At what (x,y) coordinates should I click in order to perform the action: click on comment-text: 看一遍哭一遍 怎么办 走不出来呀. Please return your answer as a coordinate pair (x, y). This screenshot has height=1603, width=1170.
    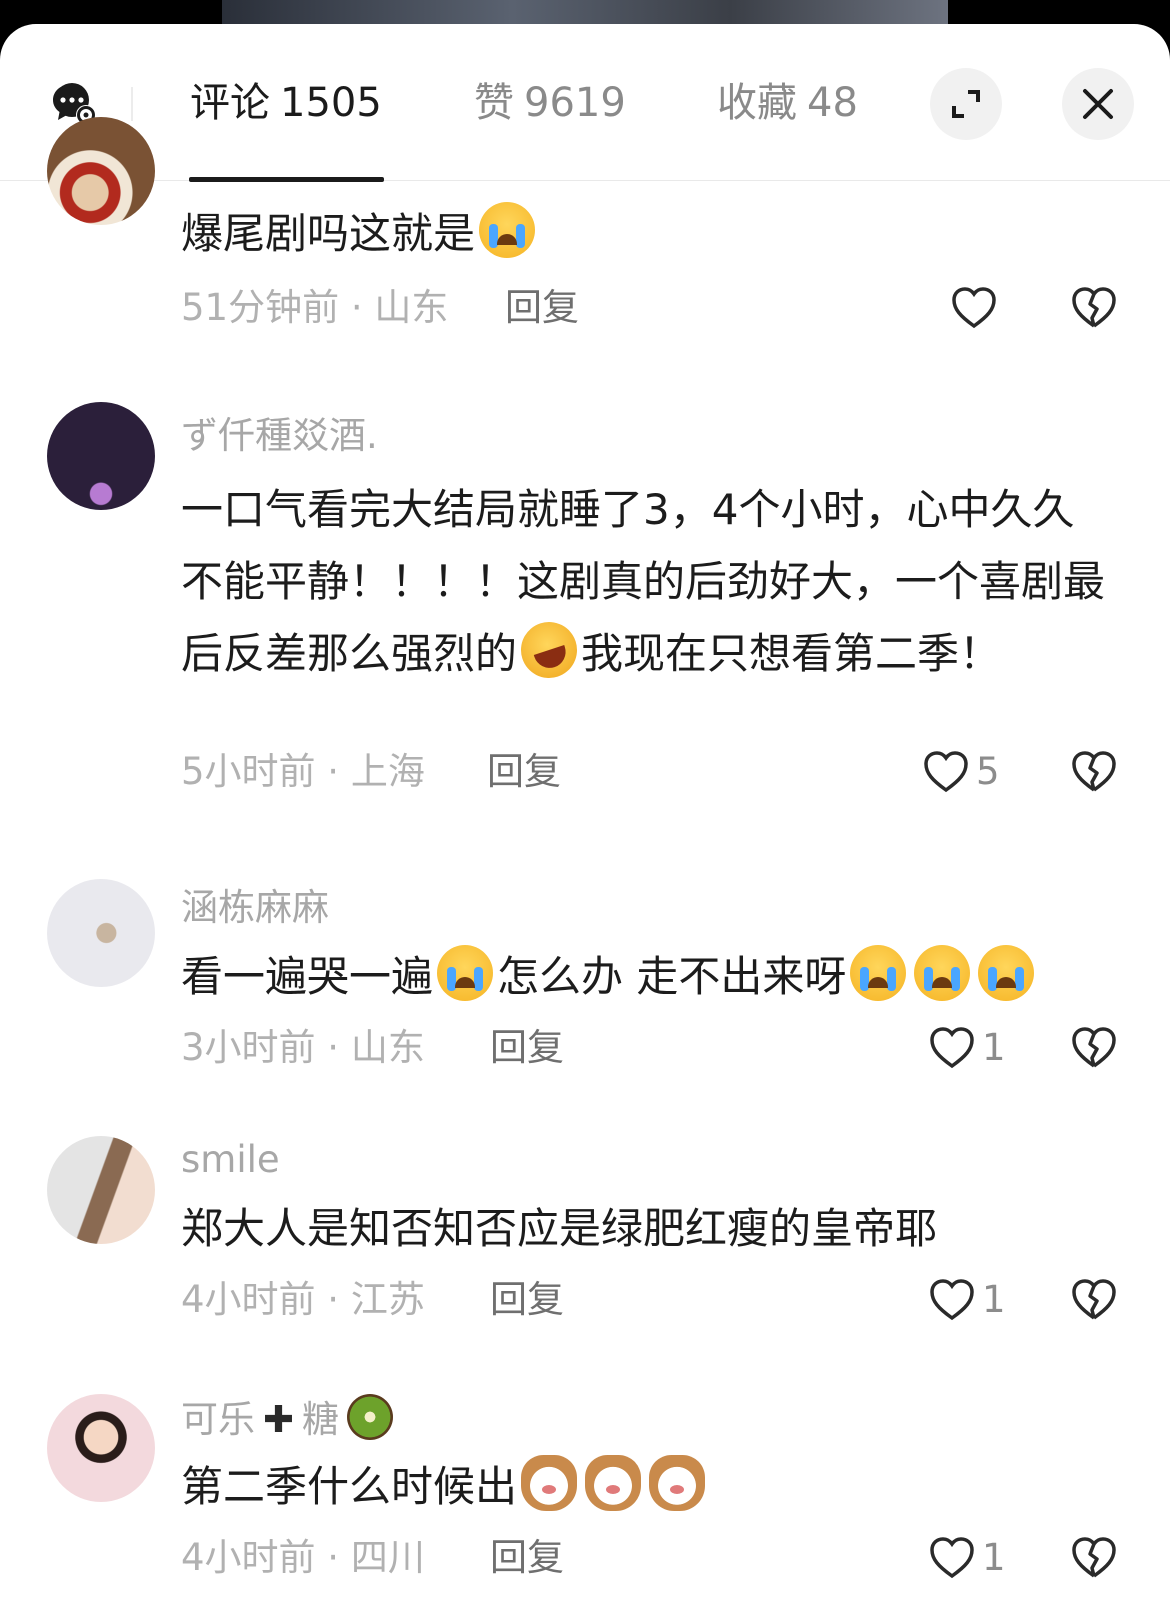
    Looking at the image, I should click on (648, 977).